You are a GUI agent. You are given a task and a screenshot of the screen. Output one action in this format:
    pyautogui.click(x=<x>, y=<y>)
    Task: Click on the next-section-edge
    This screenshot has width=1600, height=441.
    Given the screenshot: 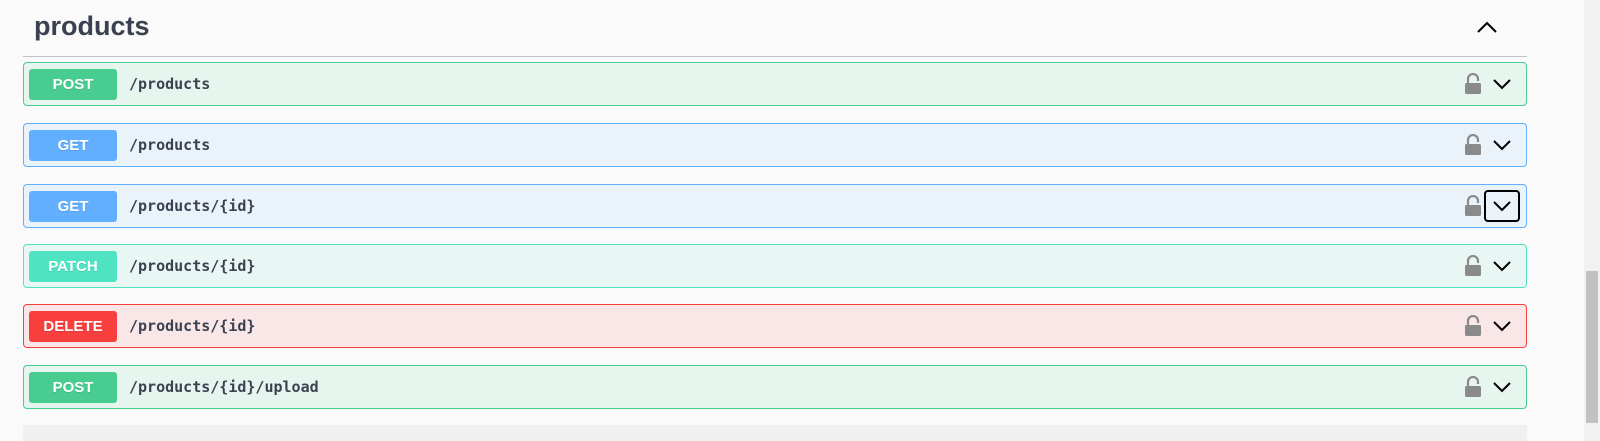 What is the action you would take?
    pyautogui.click(x=775, y=433)
    